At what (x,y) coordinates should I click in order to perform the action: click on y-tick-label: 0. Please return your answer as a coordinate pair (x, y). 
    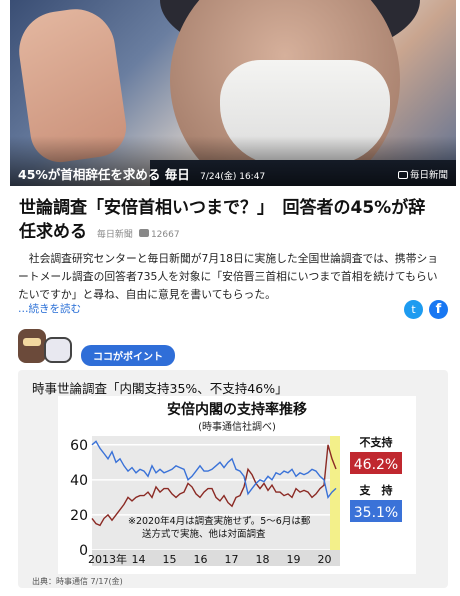
    Looking at the image, I should click on (83, 551).